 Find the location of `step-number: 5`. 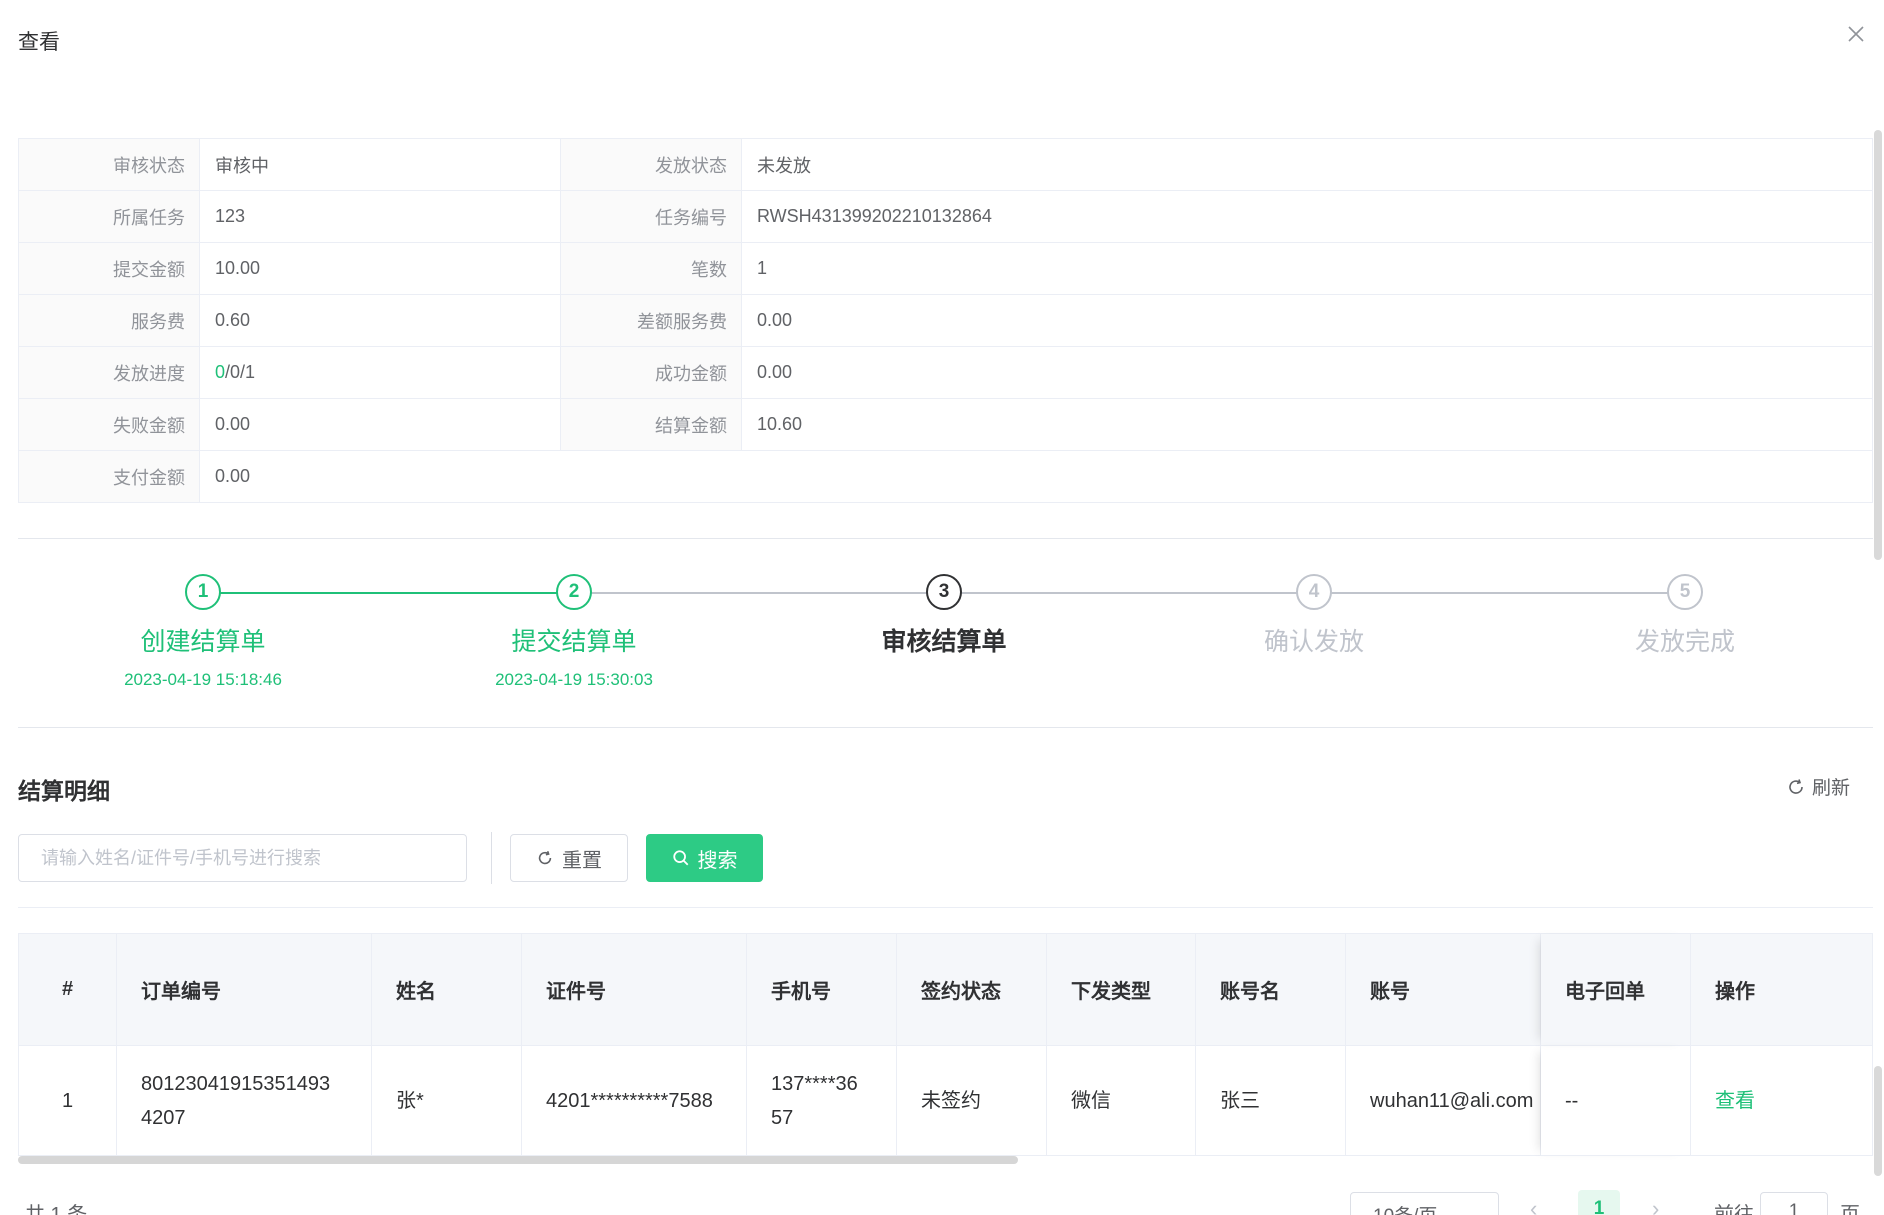

step-number: 5 is located at coordinates (1685, 592).